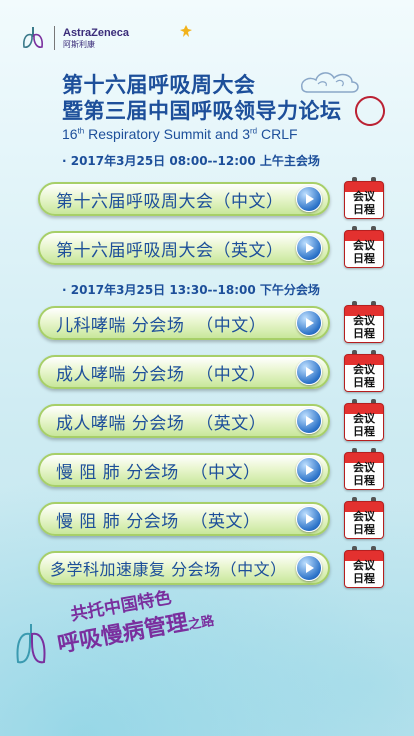 This screenshot has height=736, width=414. I want to click on session-button-main-cn: 第十六届呼吸周大会（中文）, so click(184, 199).